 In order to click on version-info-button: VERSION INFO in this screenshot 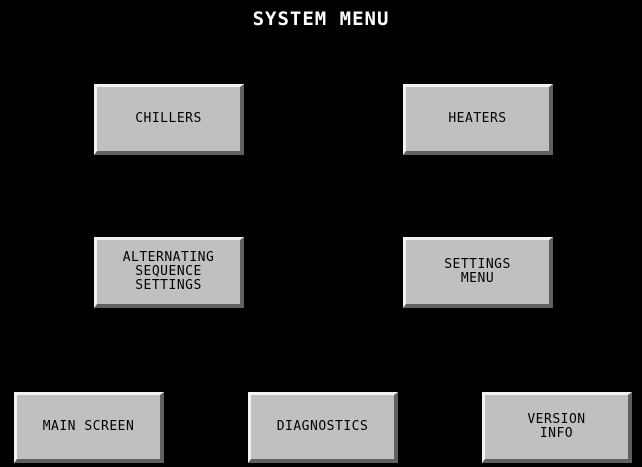, I will do `click(557, 427)`.